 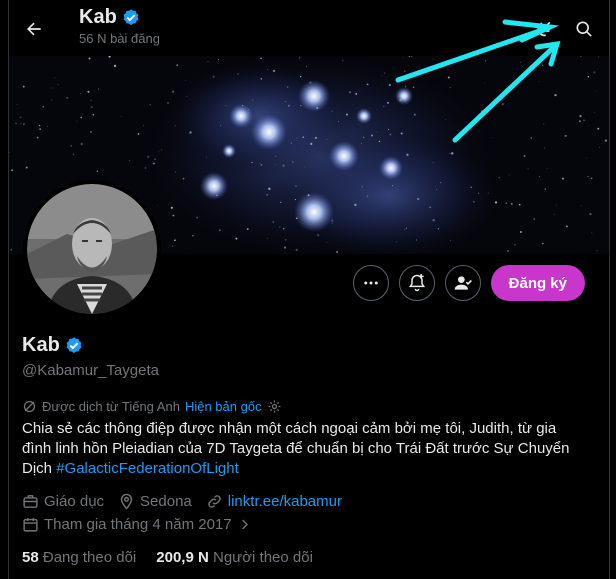 What do you see at coordinates (30, 525) in the screenshot?
I see `calendar-icon` at bounding box center [30, 525].